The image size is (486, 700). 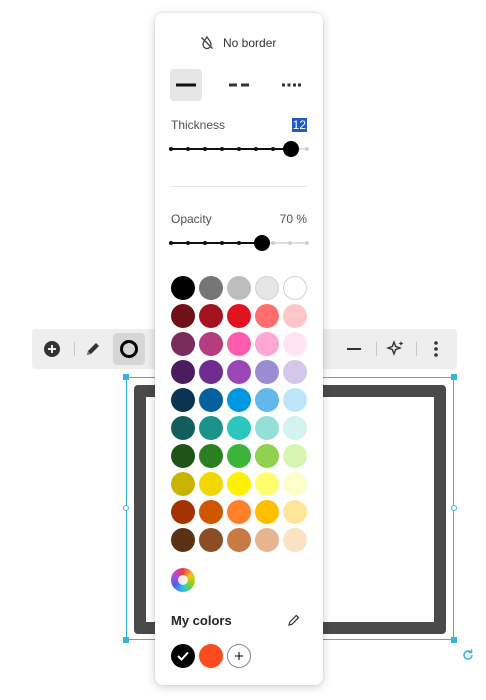 What do you see at coordinates (293, 219) in the screenshot?
I see `opacity-value: 70 %` at bounding box center [293, 219].